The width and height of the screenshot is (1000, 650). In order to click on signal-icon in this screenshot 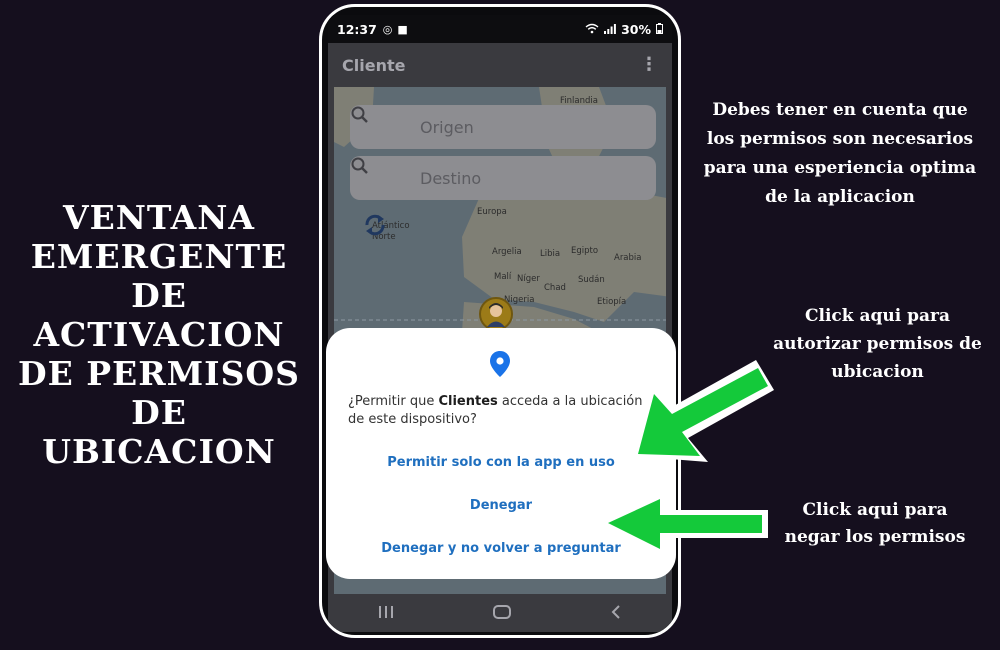, I will do `click(610, 29)`.